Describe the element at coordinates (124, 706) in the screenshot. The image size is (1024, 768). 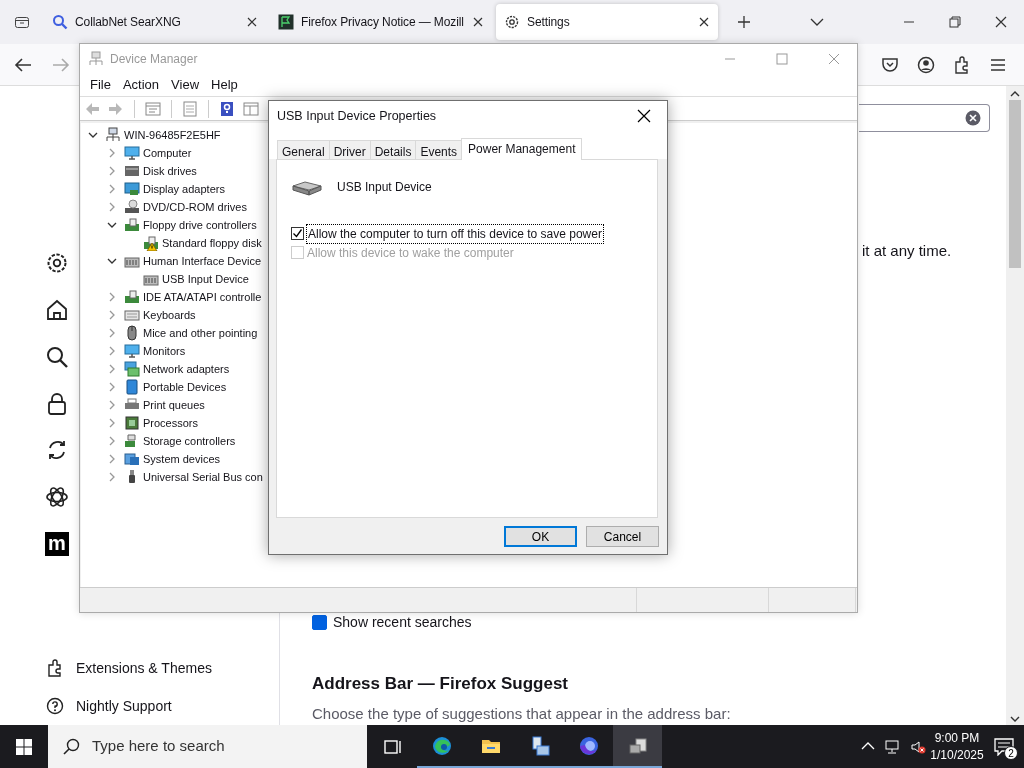
I see `sidebar-link: Nightly Support` at that location.